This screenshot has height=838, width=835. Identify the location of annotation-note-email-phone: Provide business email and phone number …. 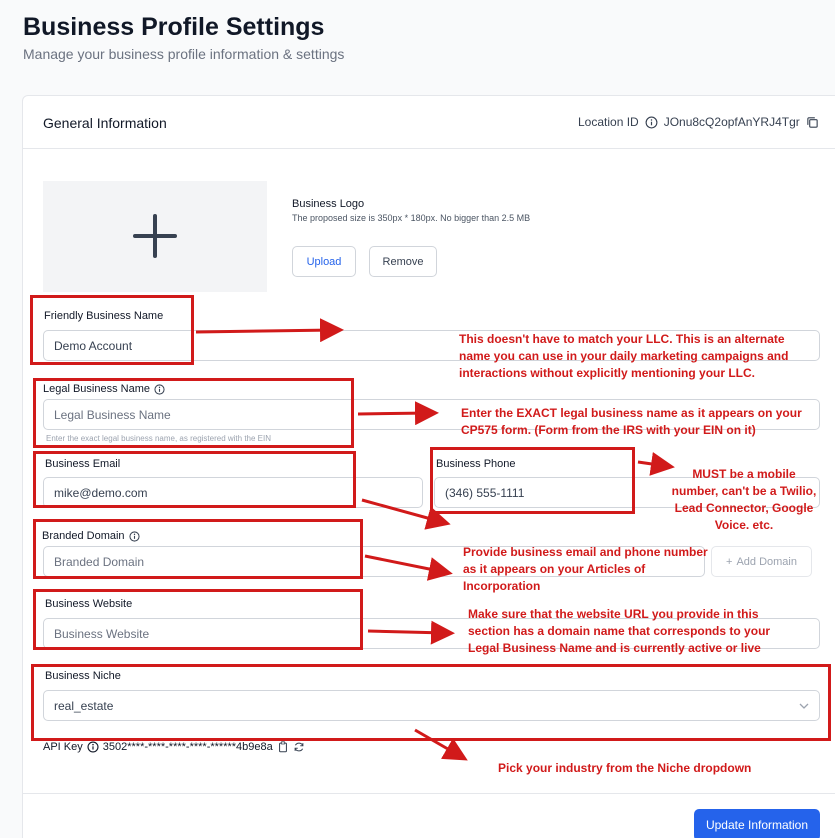
(585, 569).